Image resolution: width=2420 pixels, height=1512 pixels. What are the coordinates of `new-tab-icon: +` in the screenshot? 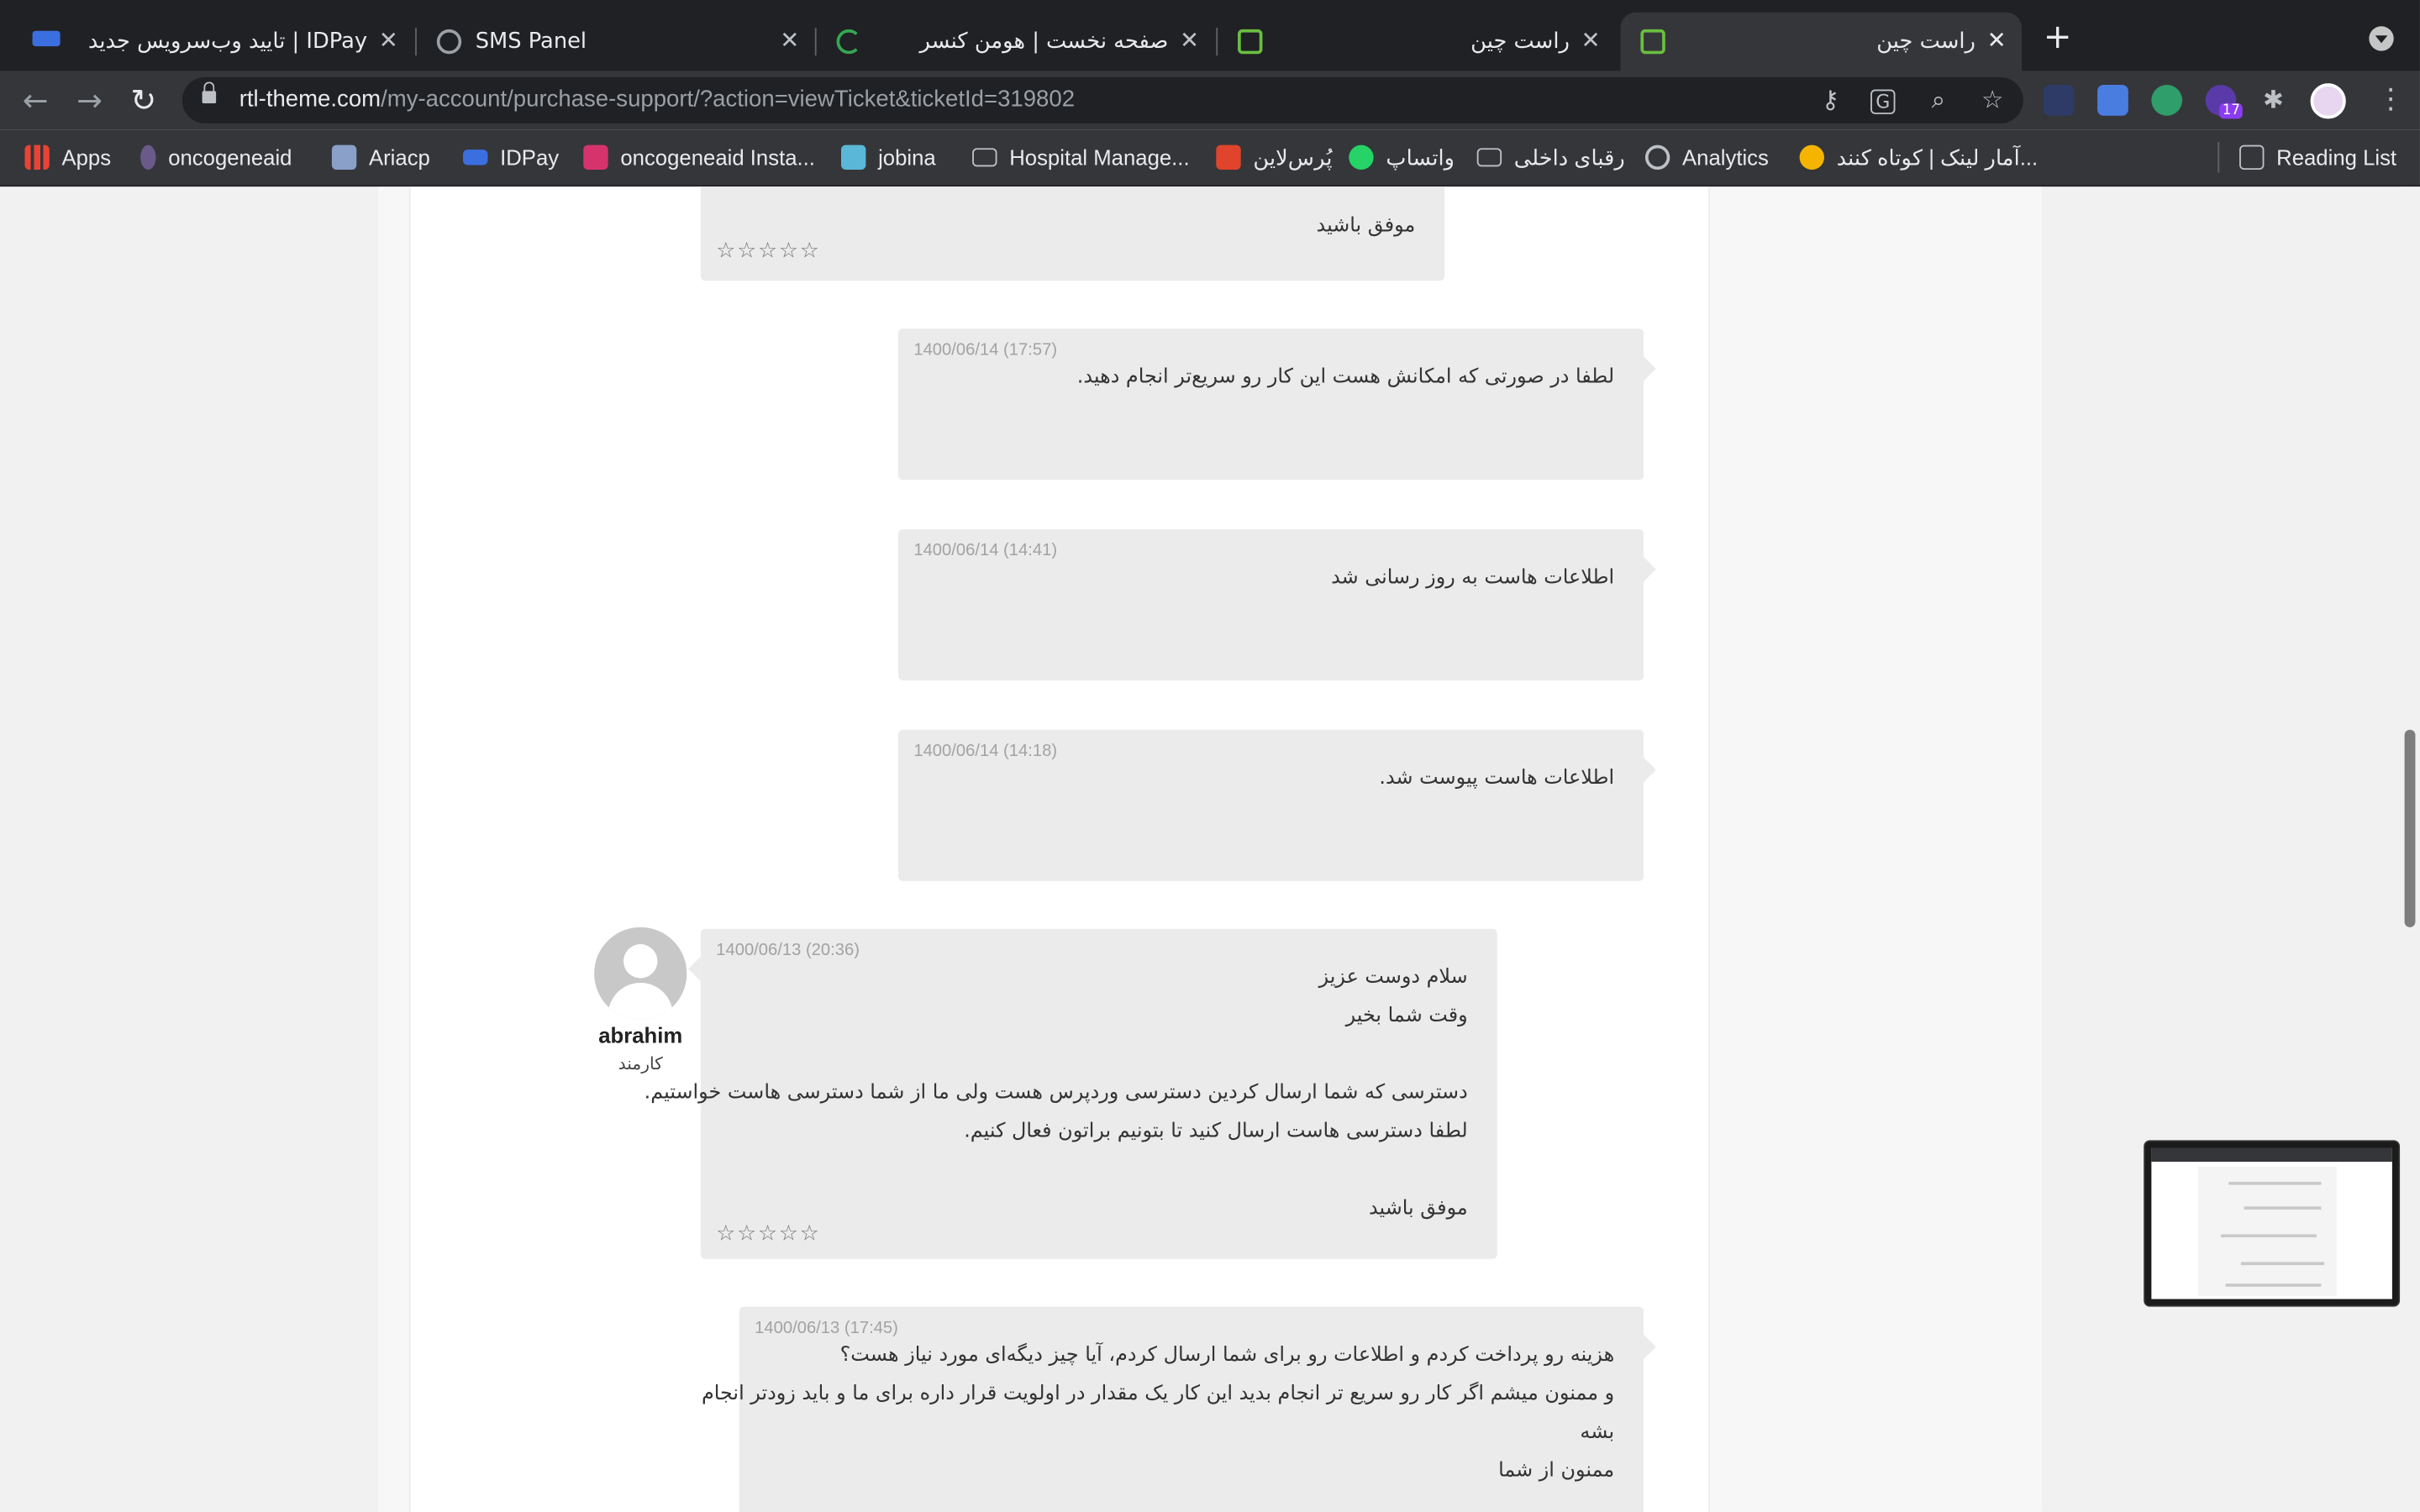 It's located at (2058, 38).